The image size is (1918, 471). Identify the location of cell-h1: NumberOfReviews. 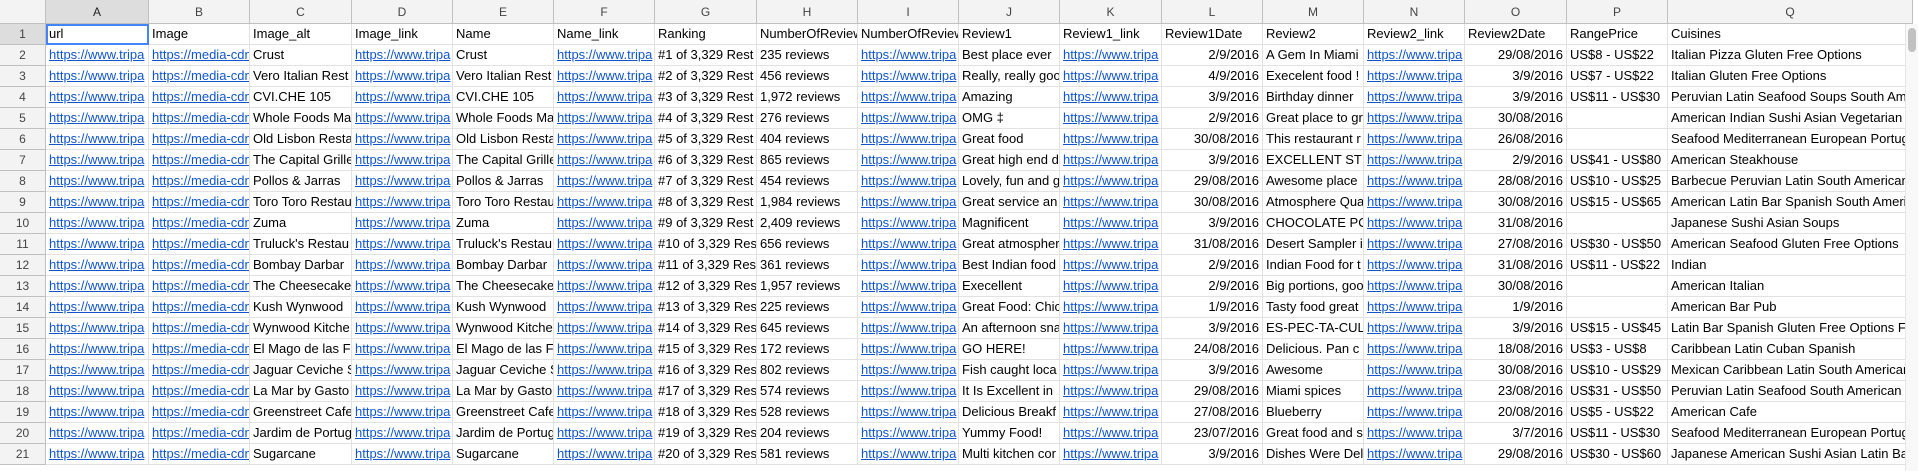
(807, 34).